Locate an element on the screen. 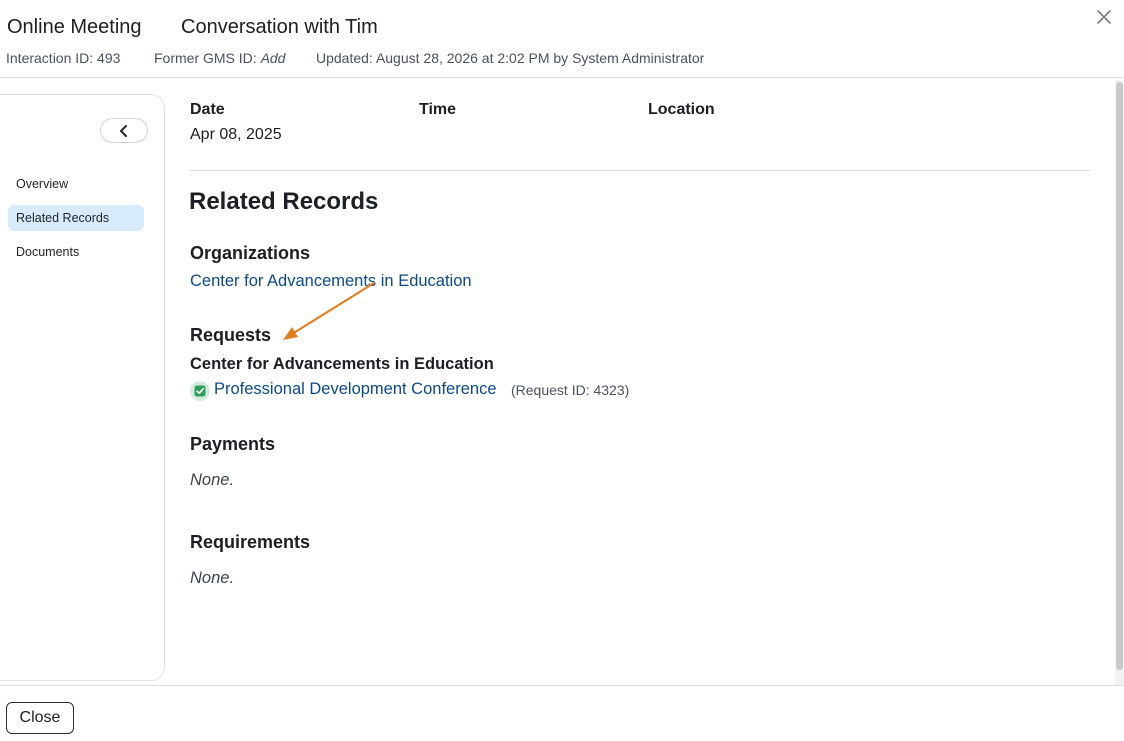 This screenshot has height=741, width=1124. close-button: Close is located at coordinates (40, 718).